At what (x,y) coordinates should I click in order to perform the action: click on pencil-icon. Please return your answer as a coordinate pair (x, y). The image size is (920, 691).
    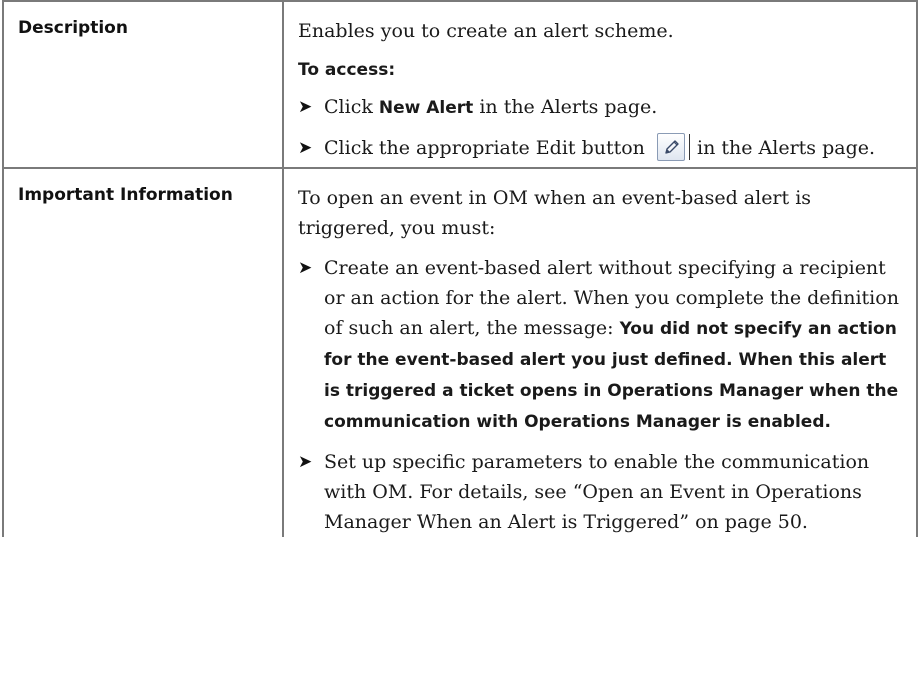
    Looking at the image, I should click on (672, 147).